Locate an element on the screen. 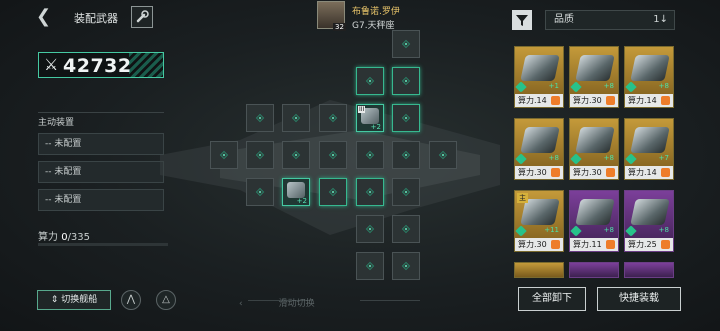 Image resolution: width=720 pixels, height=331 pixels. equipment-card: +8 算力.11 is located at coordinates (594, 221).